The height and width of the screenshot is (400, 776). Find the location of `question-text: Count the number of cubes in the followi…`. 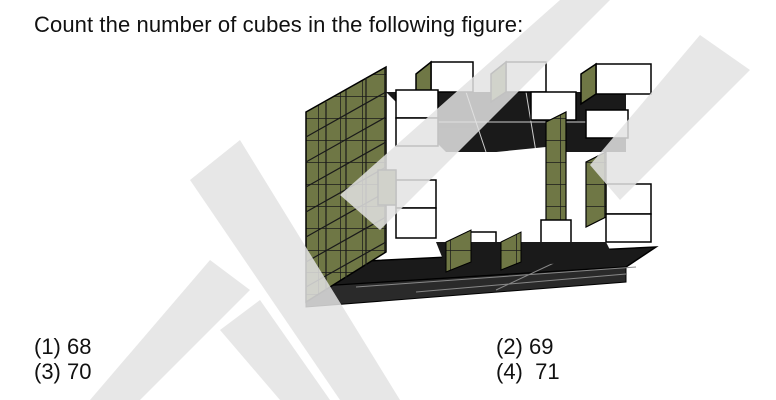

question-text: Count the number of cubes in the followi… is located at coordinates (279, 24).